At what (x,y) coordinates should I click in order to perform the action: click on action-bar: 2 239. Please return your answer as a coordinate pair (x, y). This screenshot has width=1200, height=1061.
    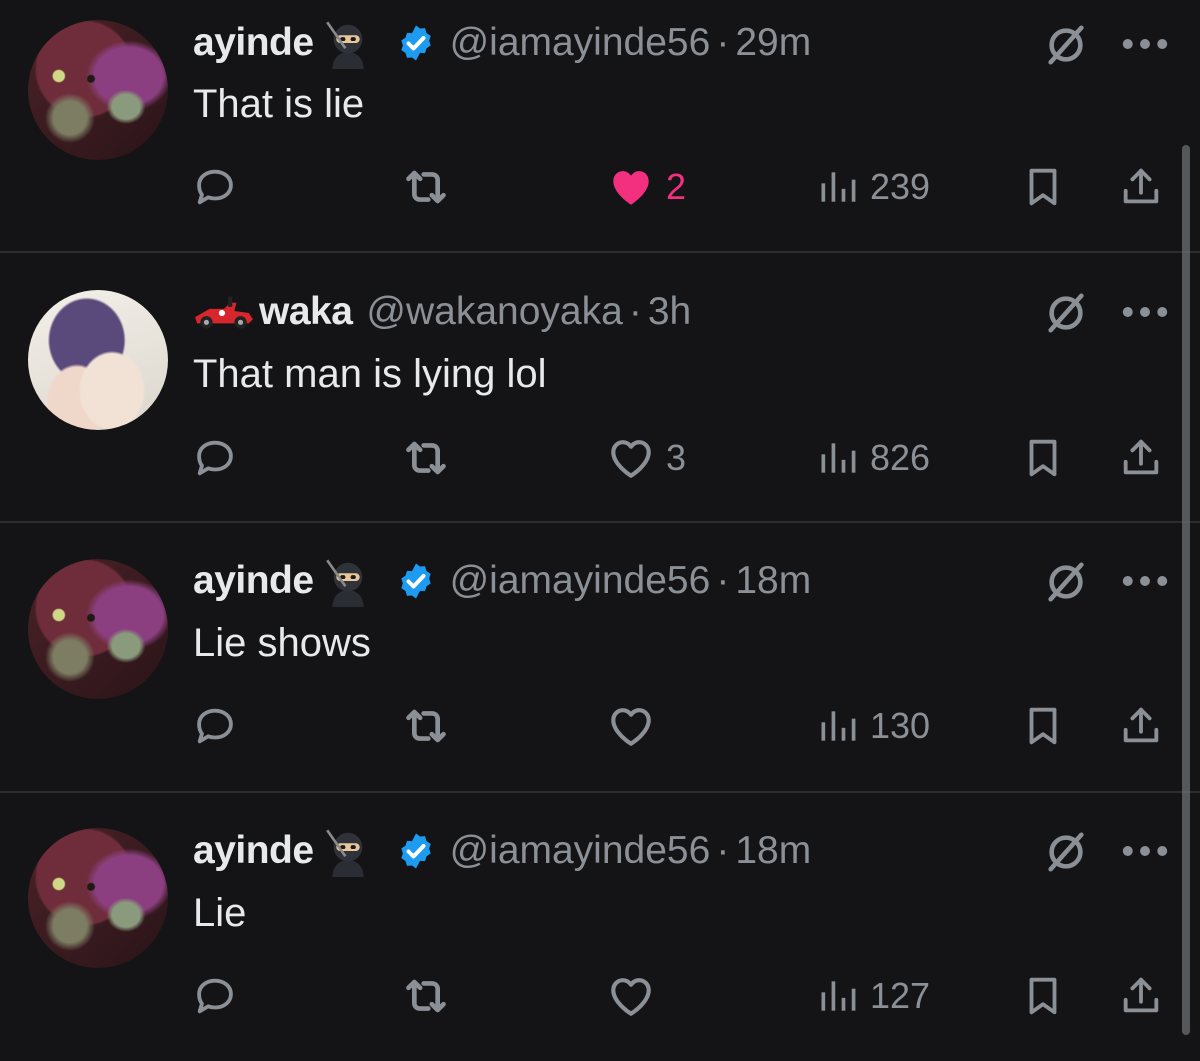
    Looking at the image, I should click on (600, 187).